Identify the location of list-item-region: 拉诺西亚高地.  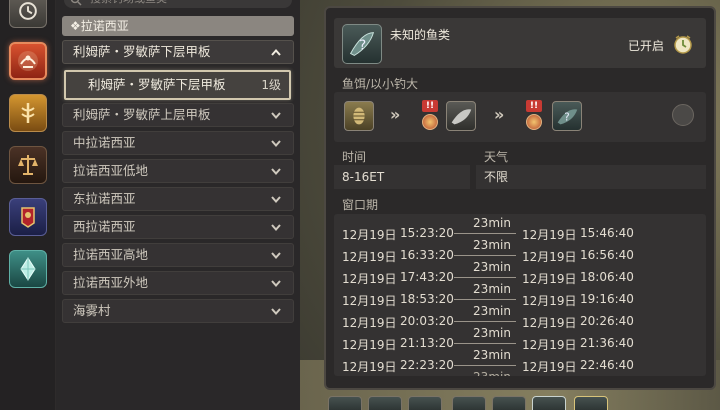
(178, 255).